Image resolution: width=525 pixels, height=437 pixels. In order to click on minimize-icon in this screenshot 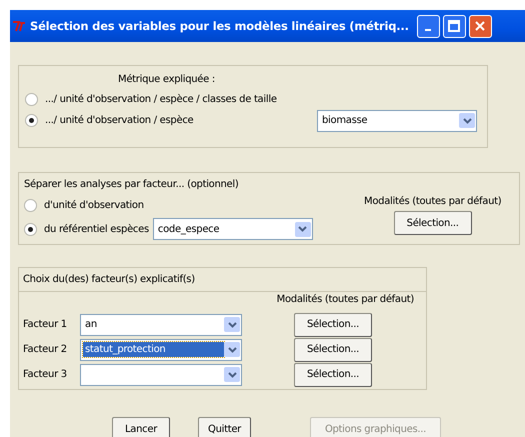, I will do `click(428, 30)`.